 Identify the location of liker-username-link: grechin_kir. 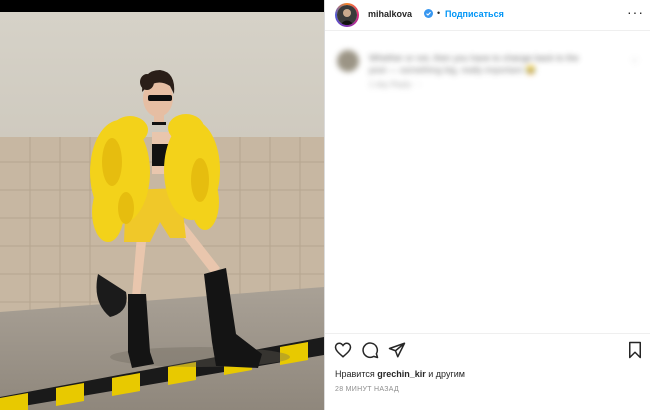
(401, 374).